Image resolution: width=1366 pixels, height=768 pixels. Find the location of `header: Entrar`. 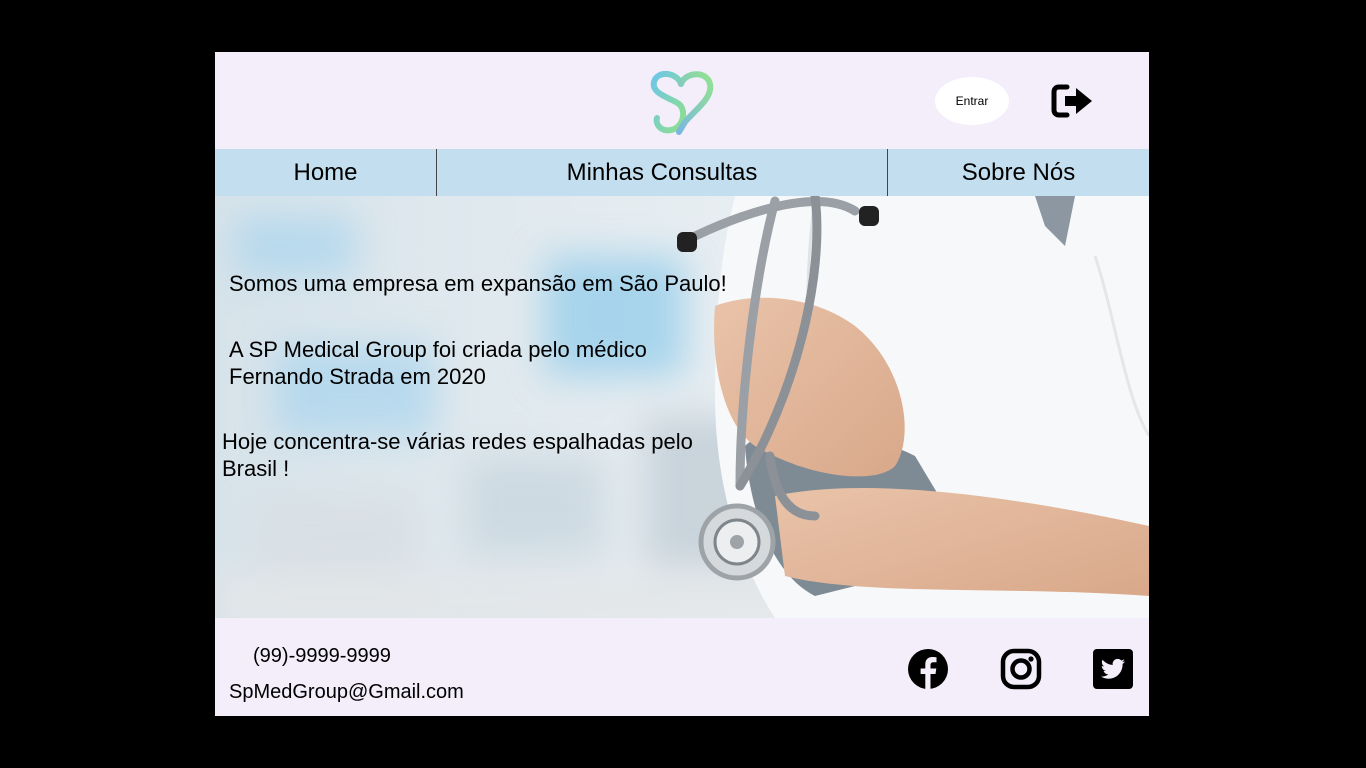

header: Entrar is located at coordinates (682, 100).